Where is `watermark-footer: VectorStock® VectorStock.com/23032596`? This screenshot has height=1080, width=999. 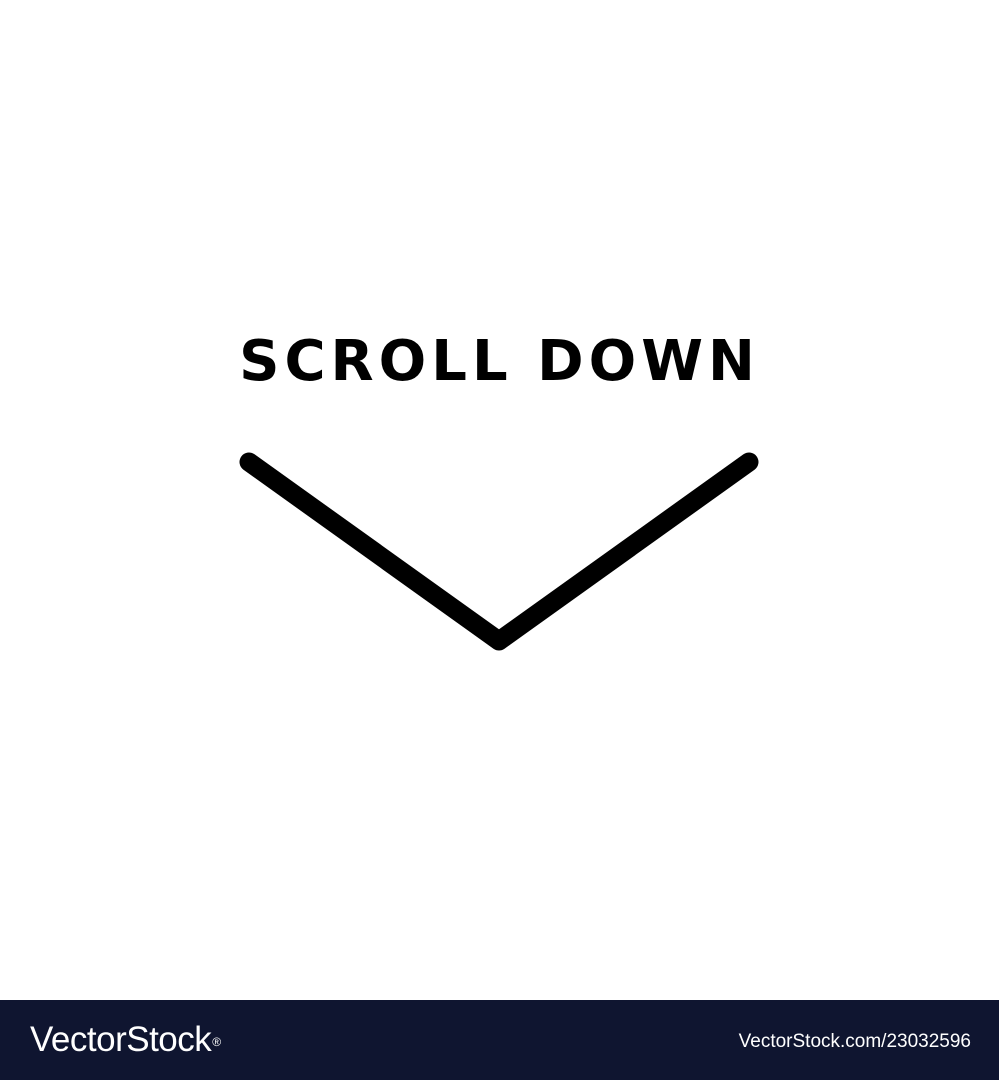 watermark-footer: VectorStock® VectorStock.com/23032596 is located at coordinates (499, 1040).